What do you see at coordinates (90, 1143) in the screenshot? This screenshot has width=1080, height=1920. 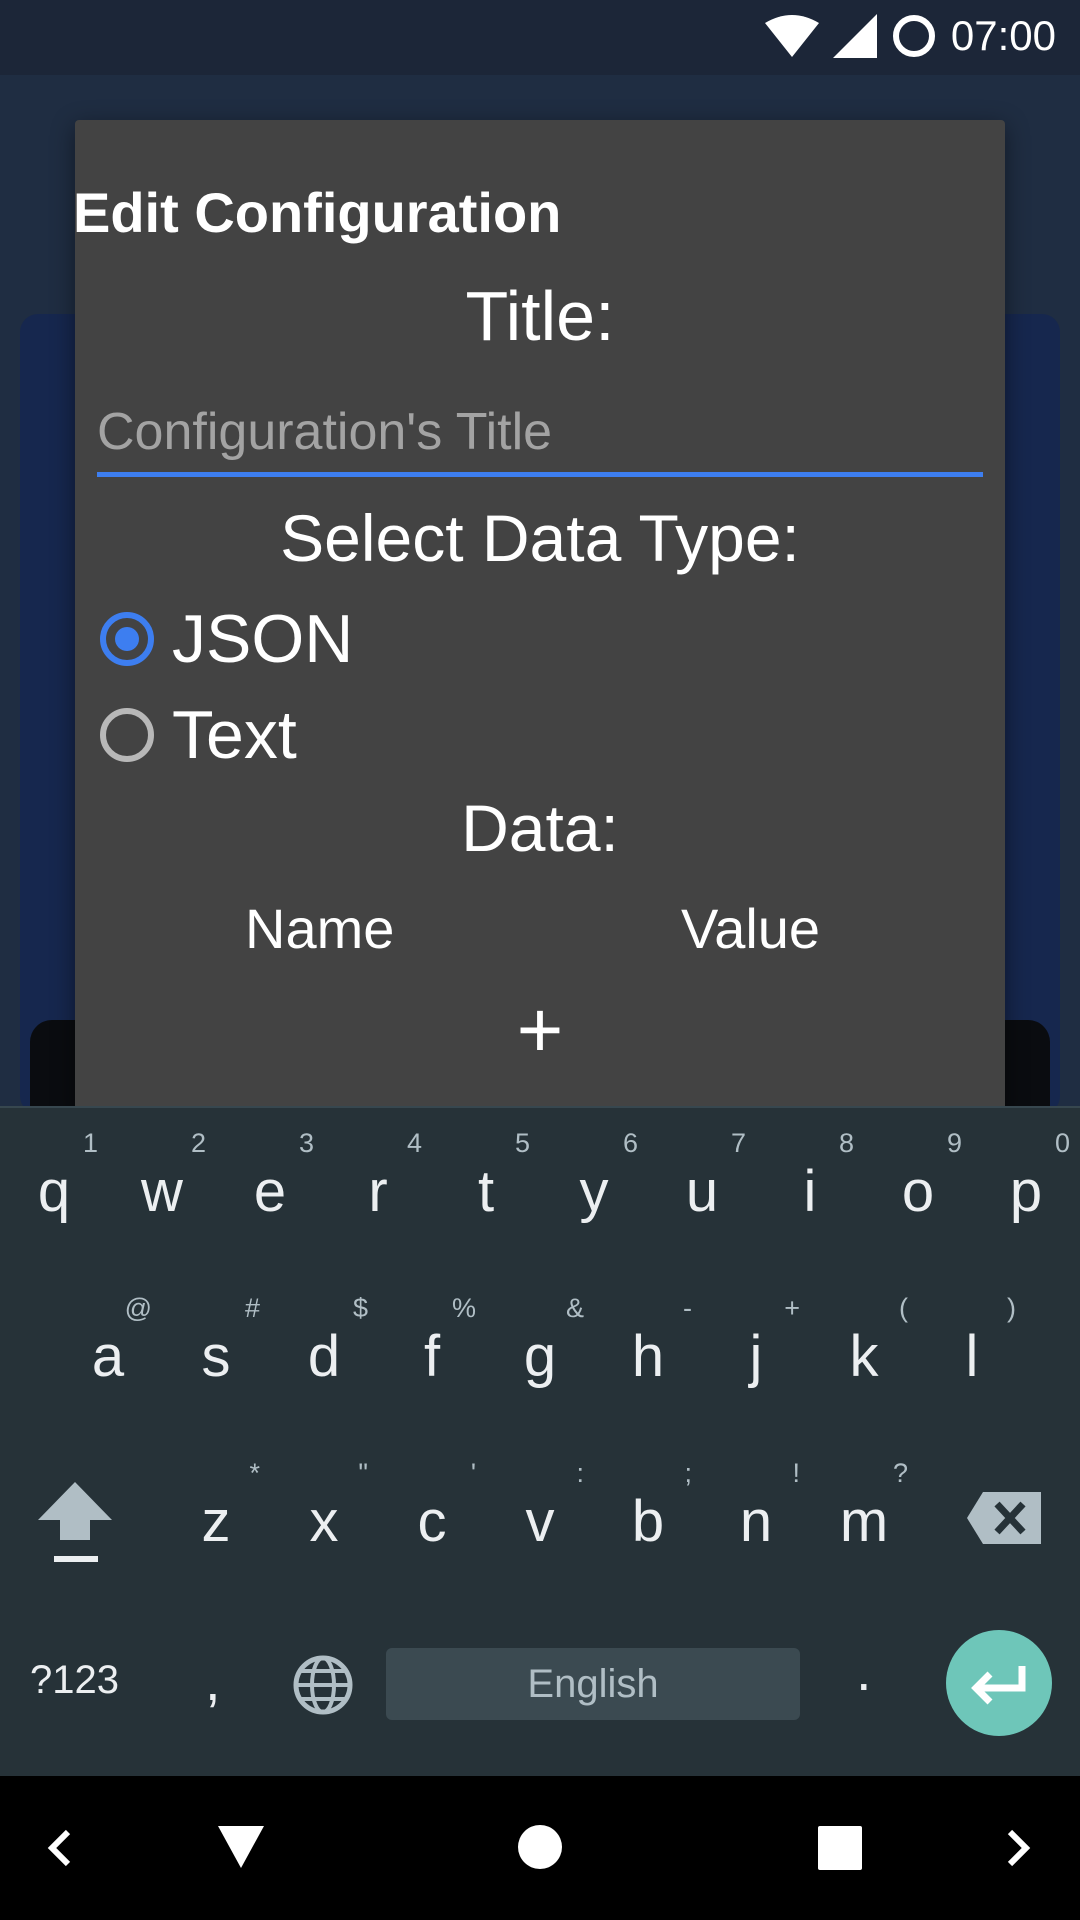 I see `key-hint: 1` at bounding box center [90, 1143].